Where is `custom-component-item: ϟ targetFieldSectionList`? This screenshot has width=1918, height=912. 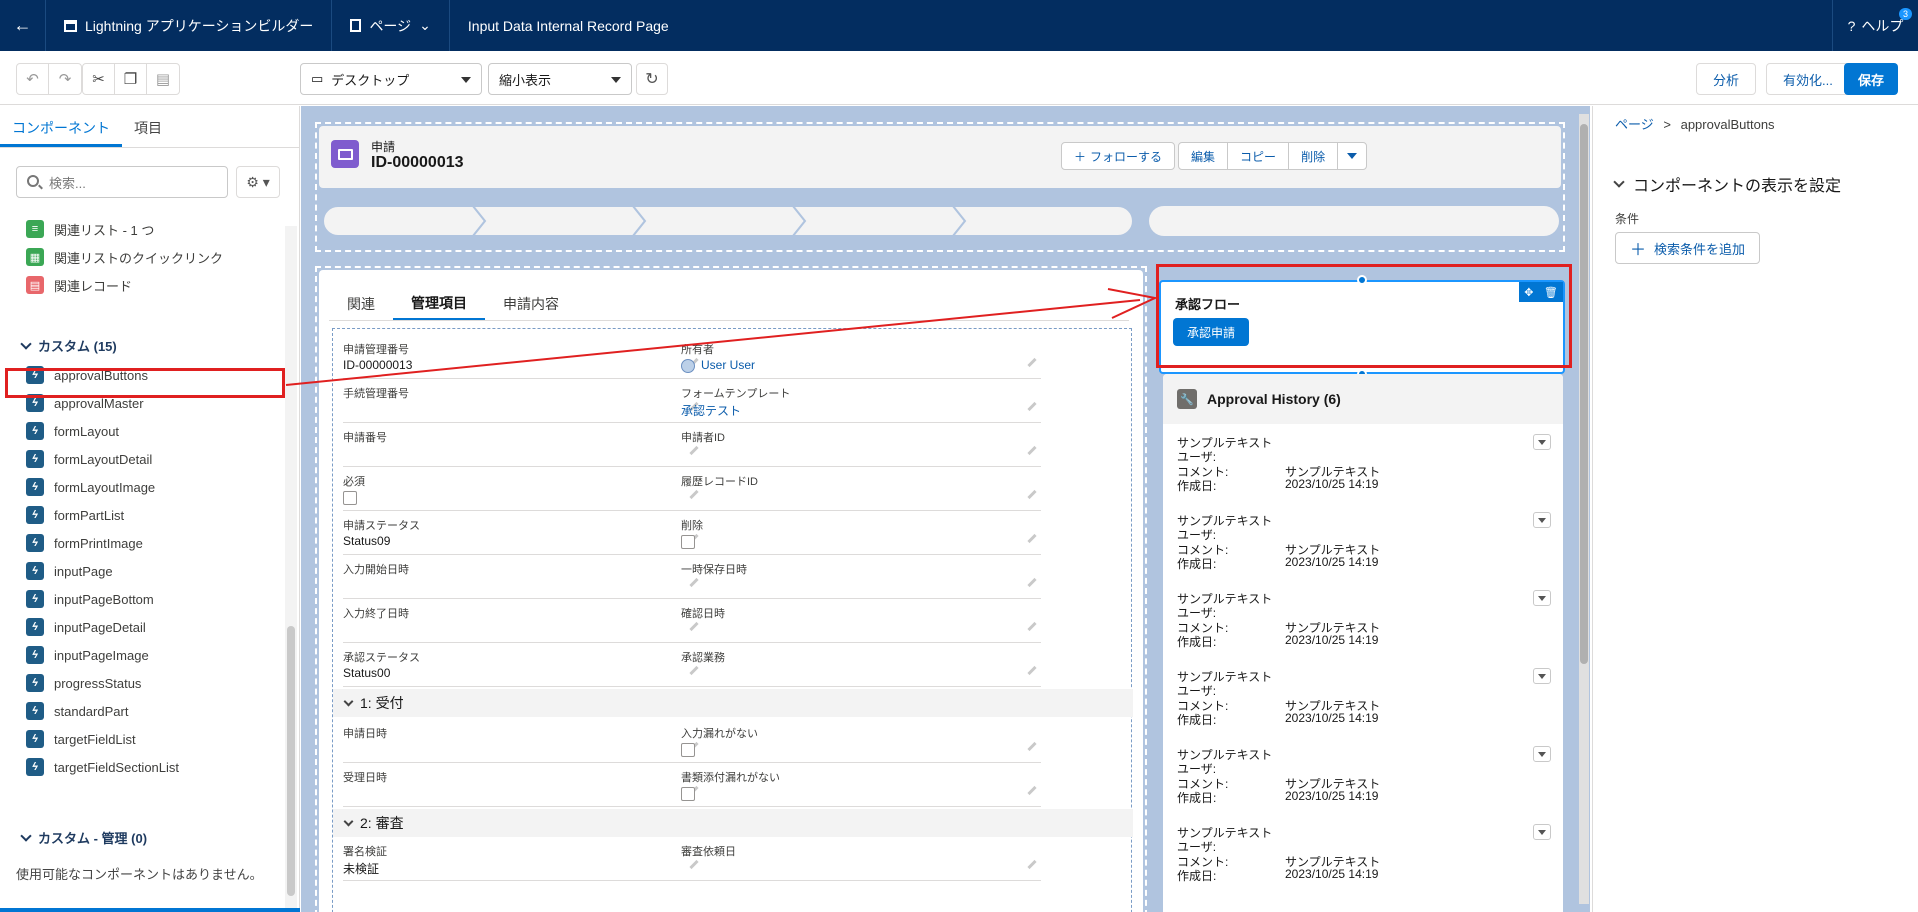 custom-component-item: ϟ targetFieldSectionList is located at coordinates (102, 767).